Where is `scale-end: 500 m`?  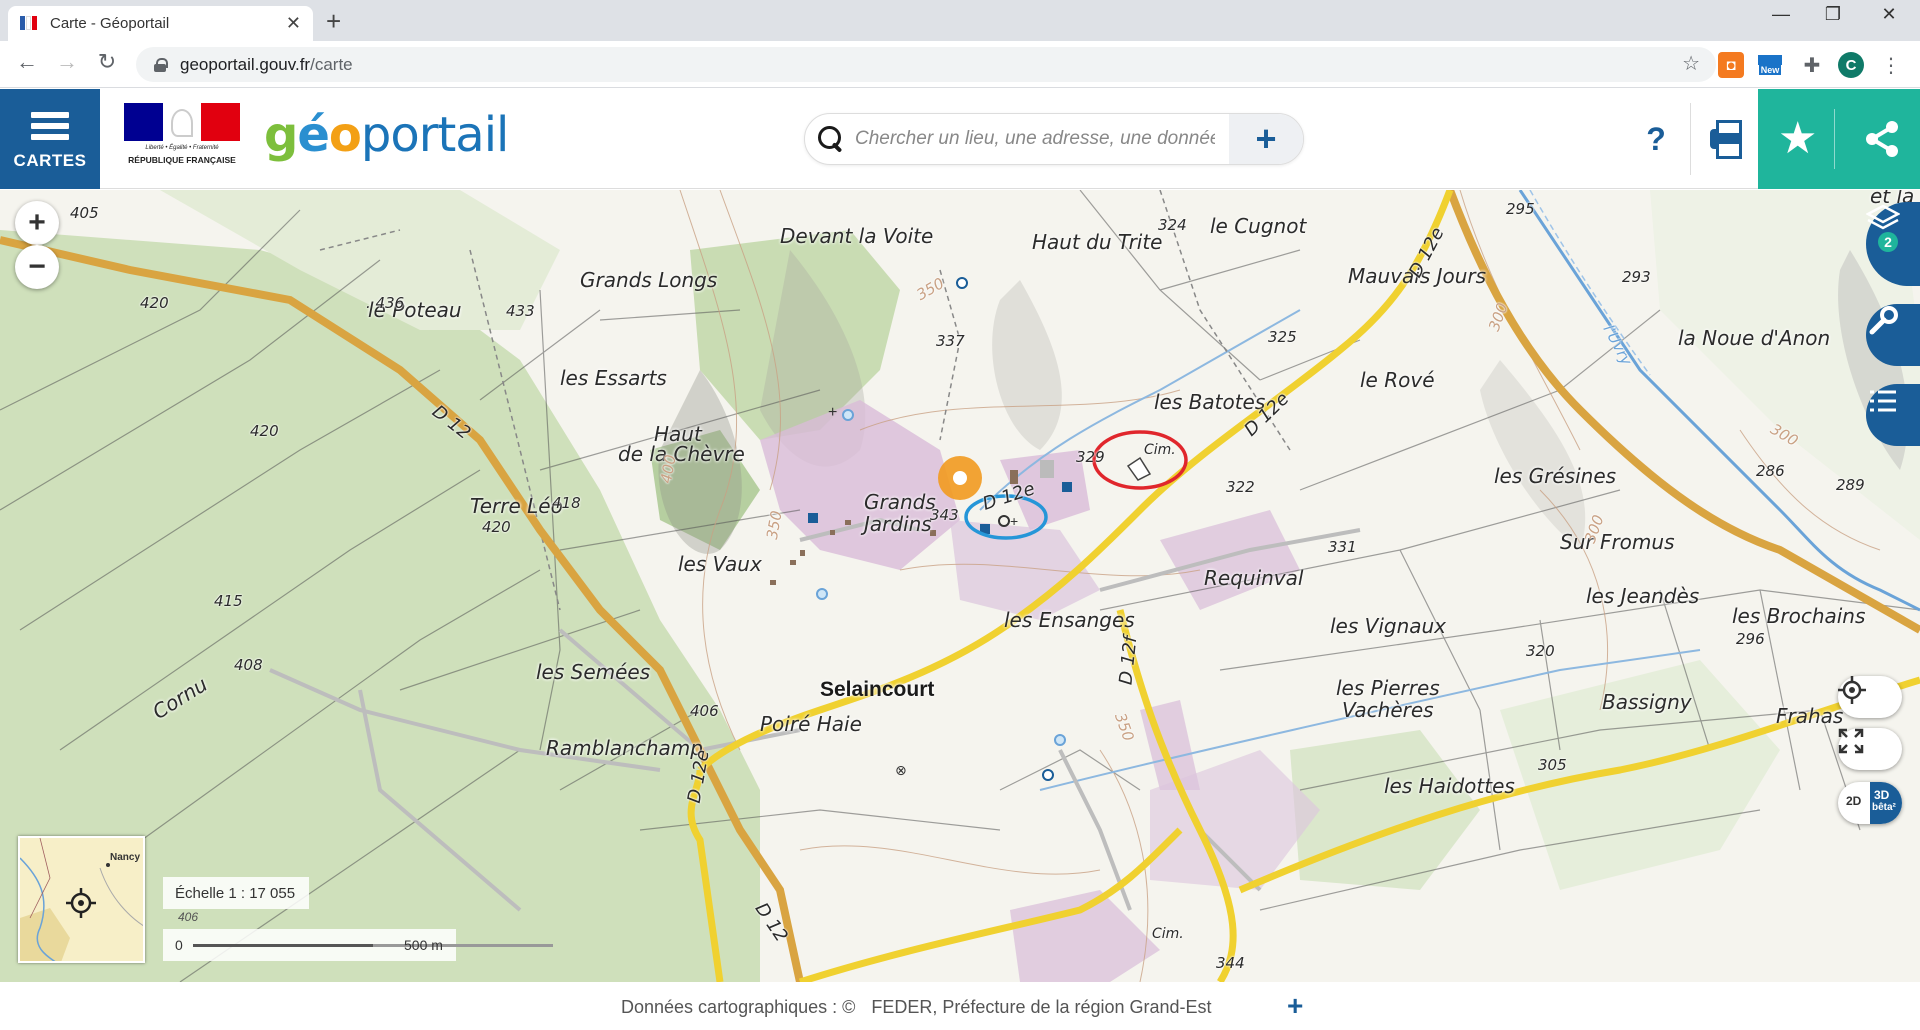
scale-end: 500 m is located at coordinates (423, 945).